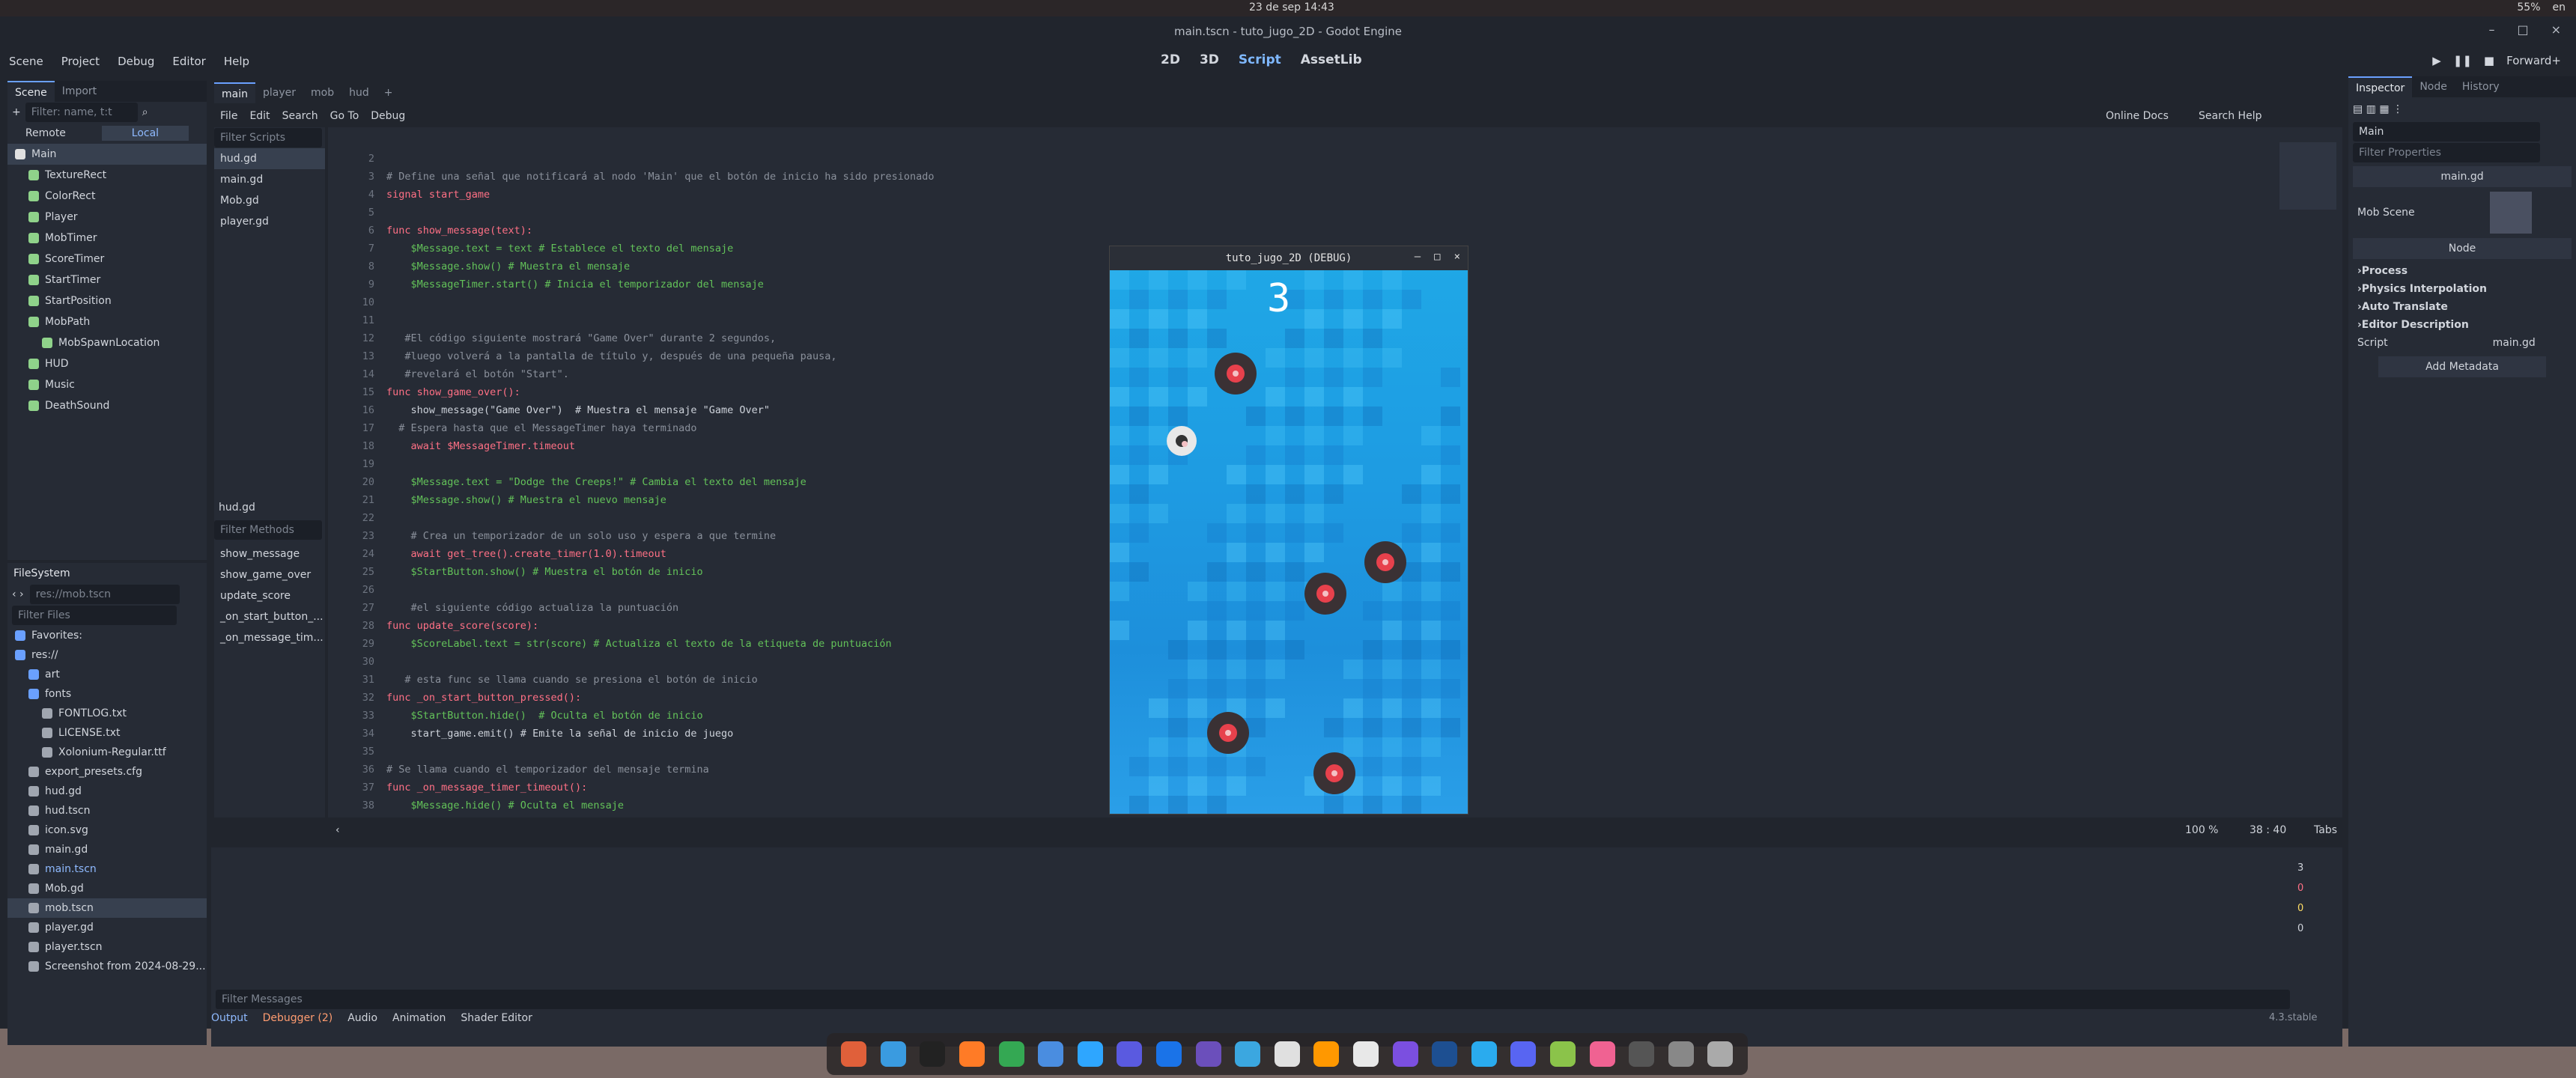 This screenshot has height=1078, width=2576. Describe the element at coordinates (419, 1018) in the screenshot. I see `tab-animation: Animation` at that location.